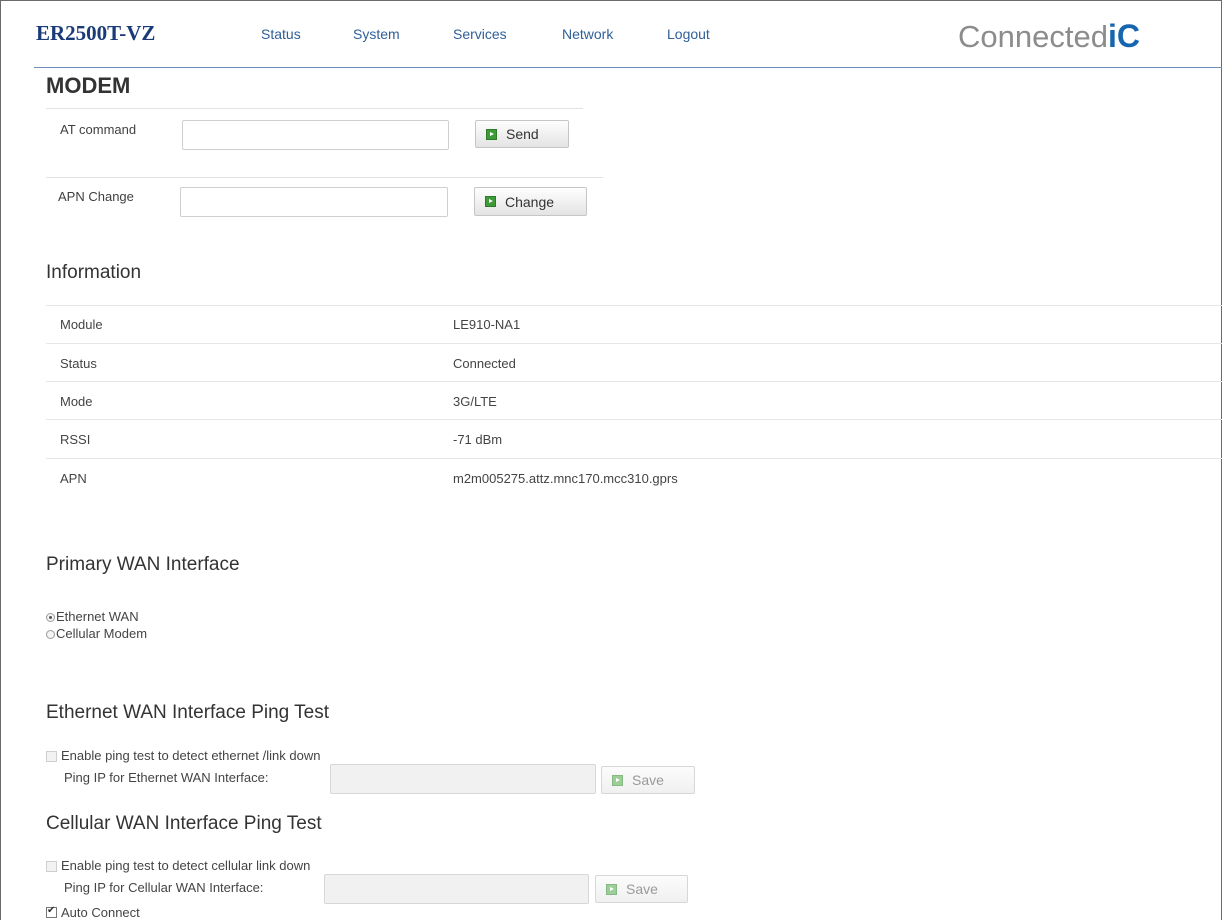 This screenshot has height=921, width=1222. Describe the element at coordinates (78, 363) in the screenshot. I see `info-label-status: Status` at that location.